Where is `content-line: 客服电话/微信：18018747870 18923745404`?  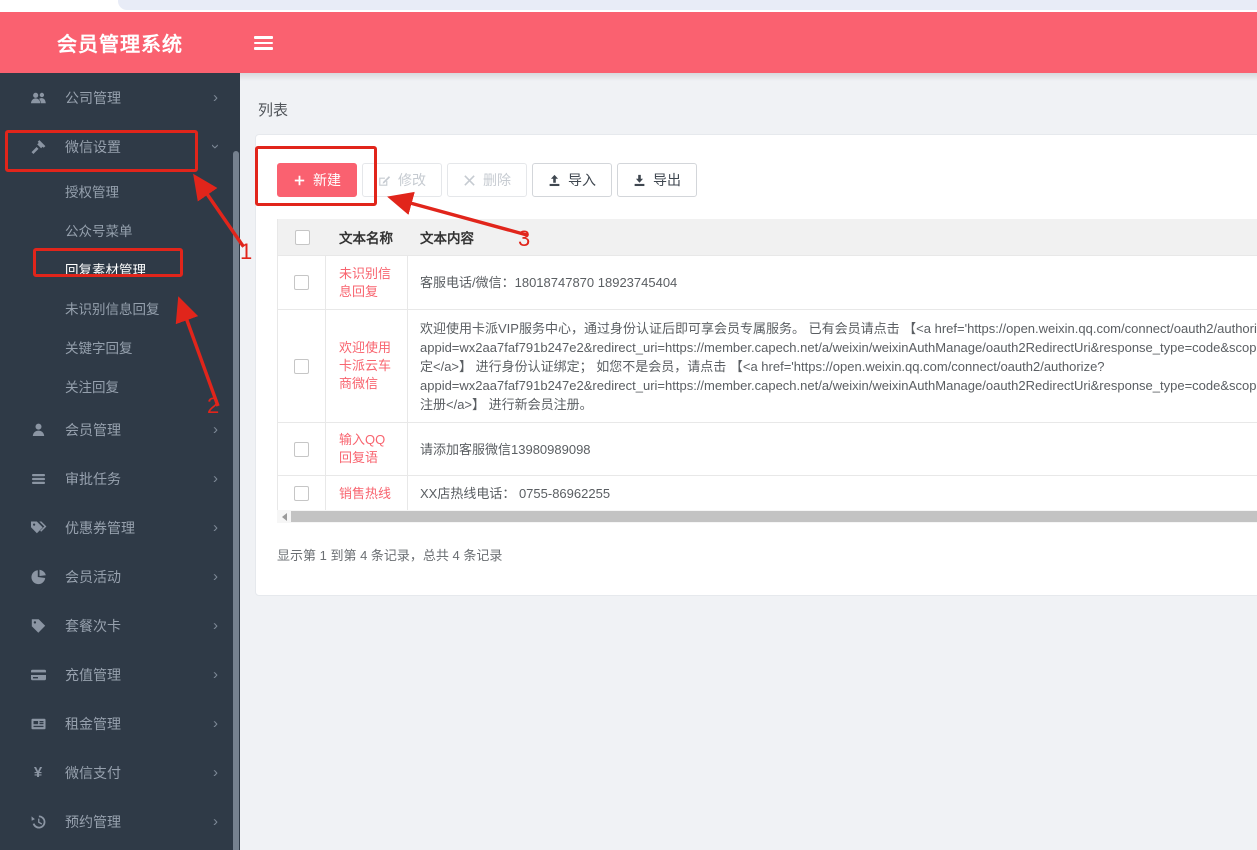
content-line: 客服电话/微信：18018747870 18923745404 is located at coordinates (549, 282).